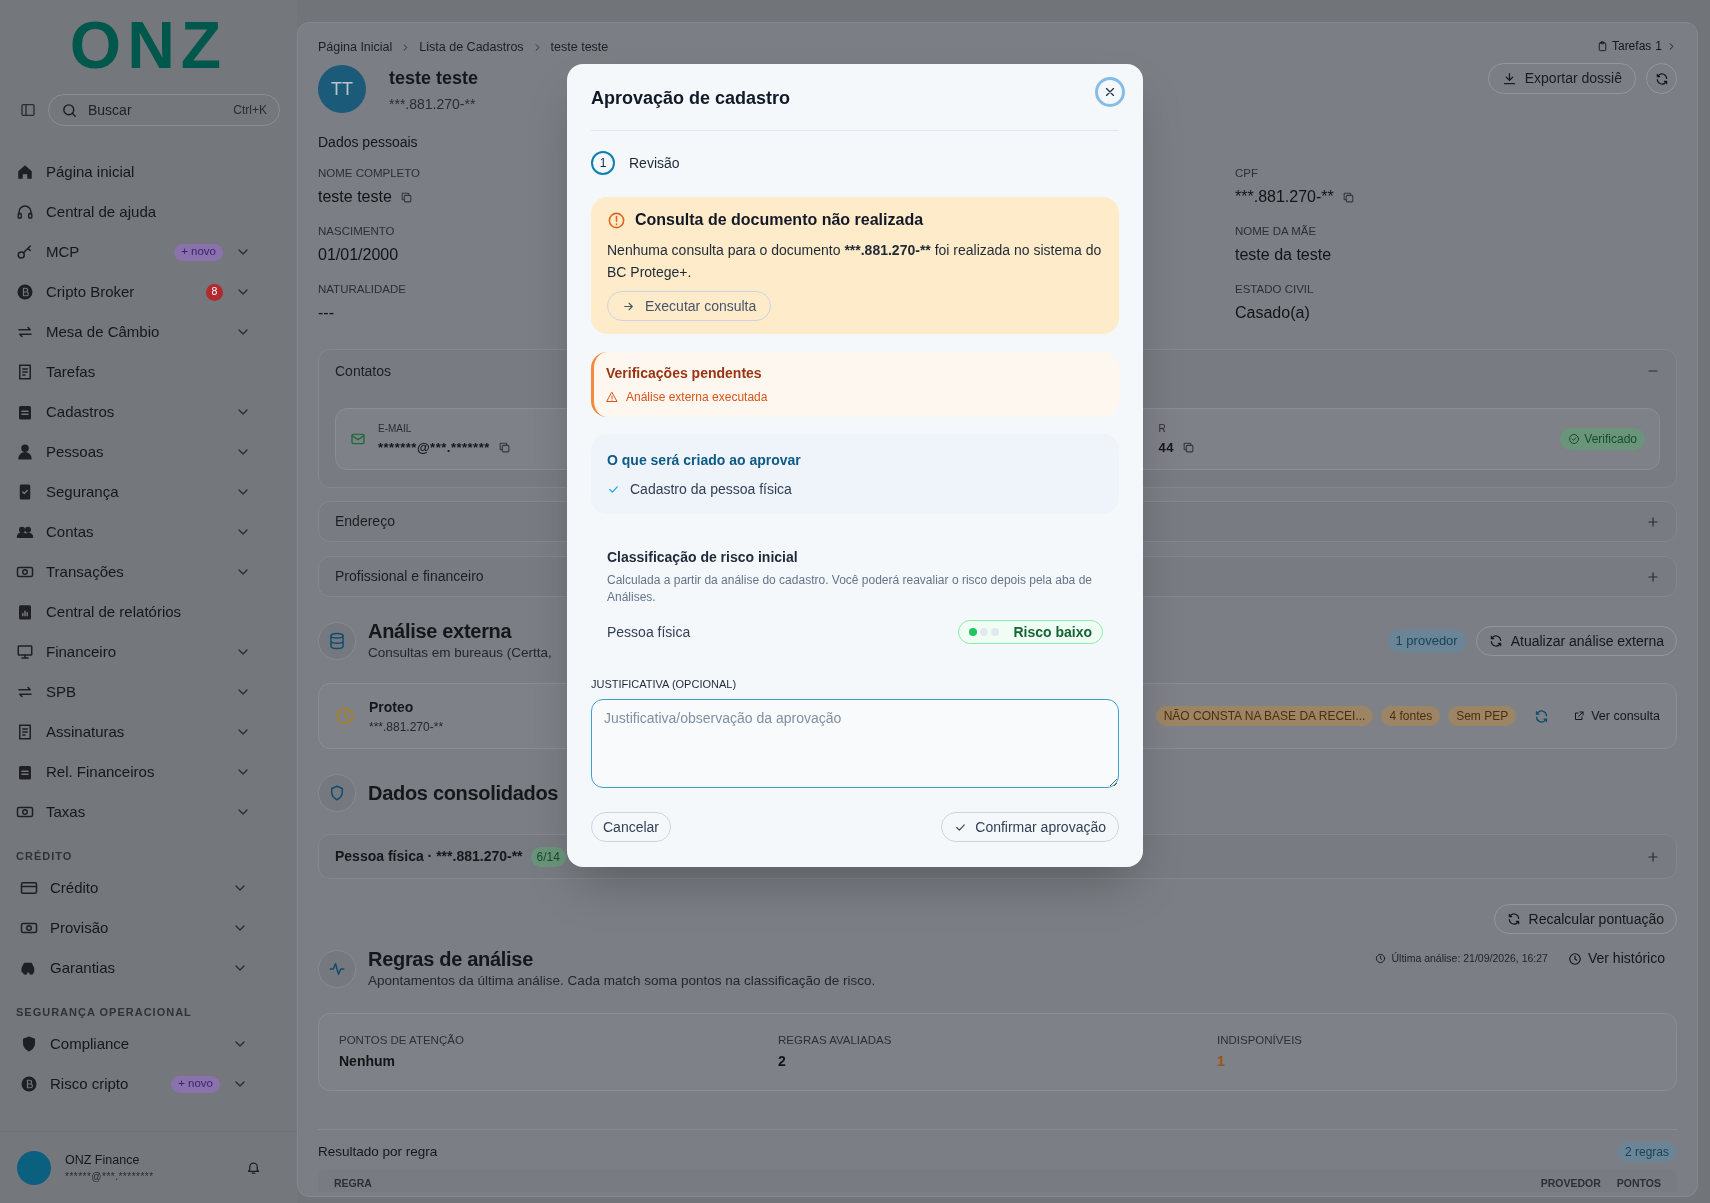 Image resolution: width=1710 pixels, height=1203 pixels. What do you see at coordinates (28, 110) in the screenshot?
I see `sidebar-toggle-icon` at bounding box center [28, 110].